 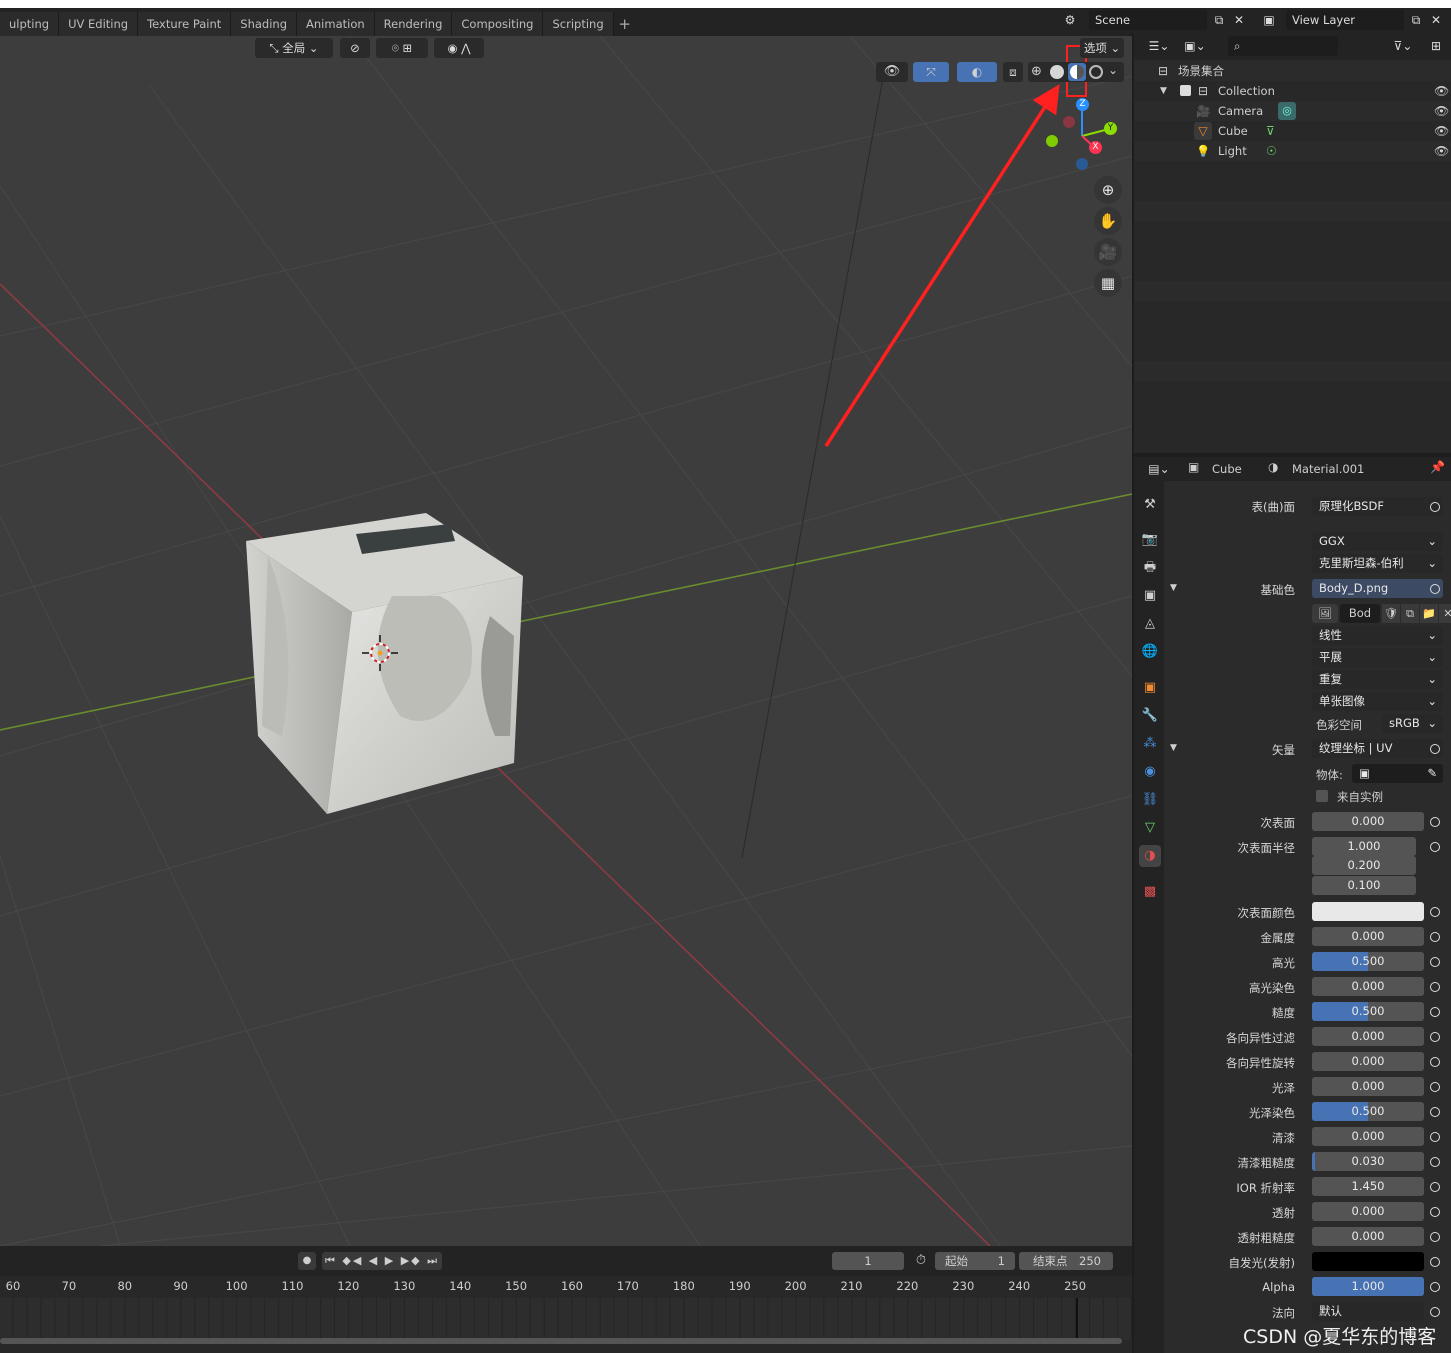 What do you see at coordinates (1432, 773) in the screenshot?
I see `eyedropper-icon: ✎` at bounding box center [1432, 773].